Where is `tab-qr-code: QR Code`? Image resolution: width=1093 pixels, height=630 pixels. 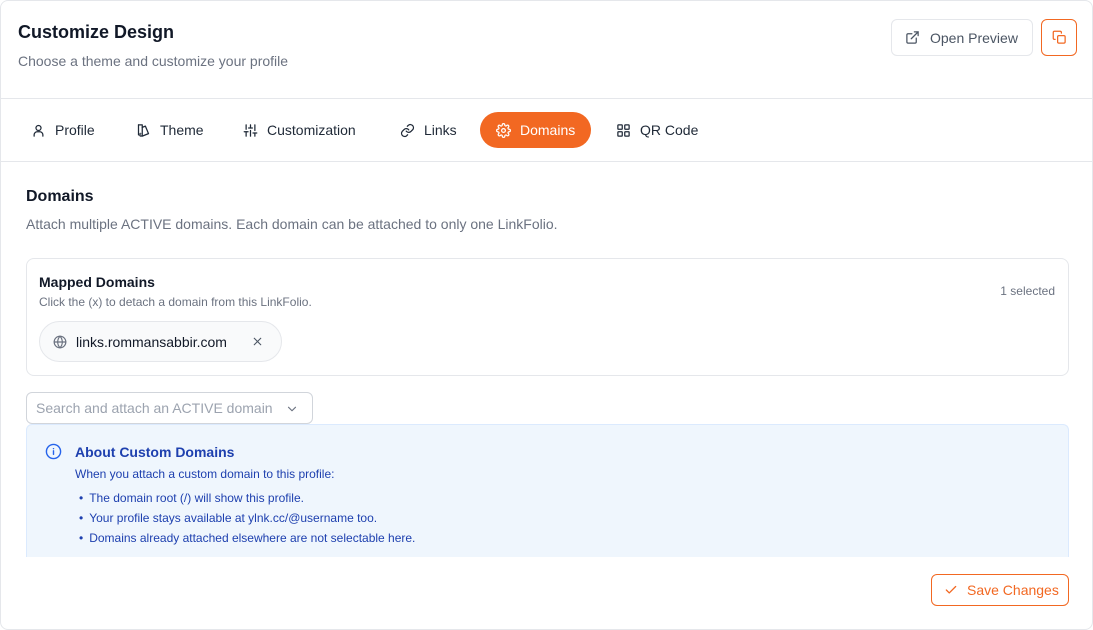 tab-qr-code: QR Code is located at coordinates (657, 130).